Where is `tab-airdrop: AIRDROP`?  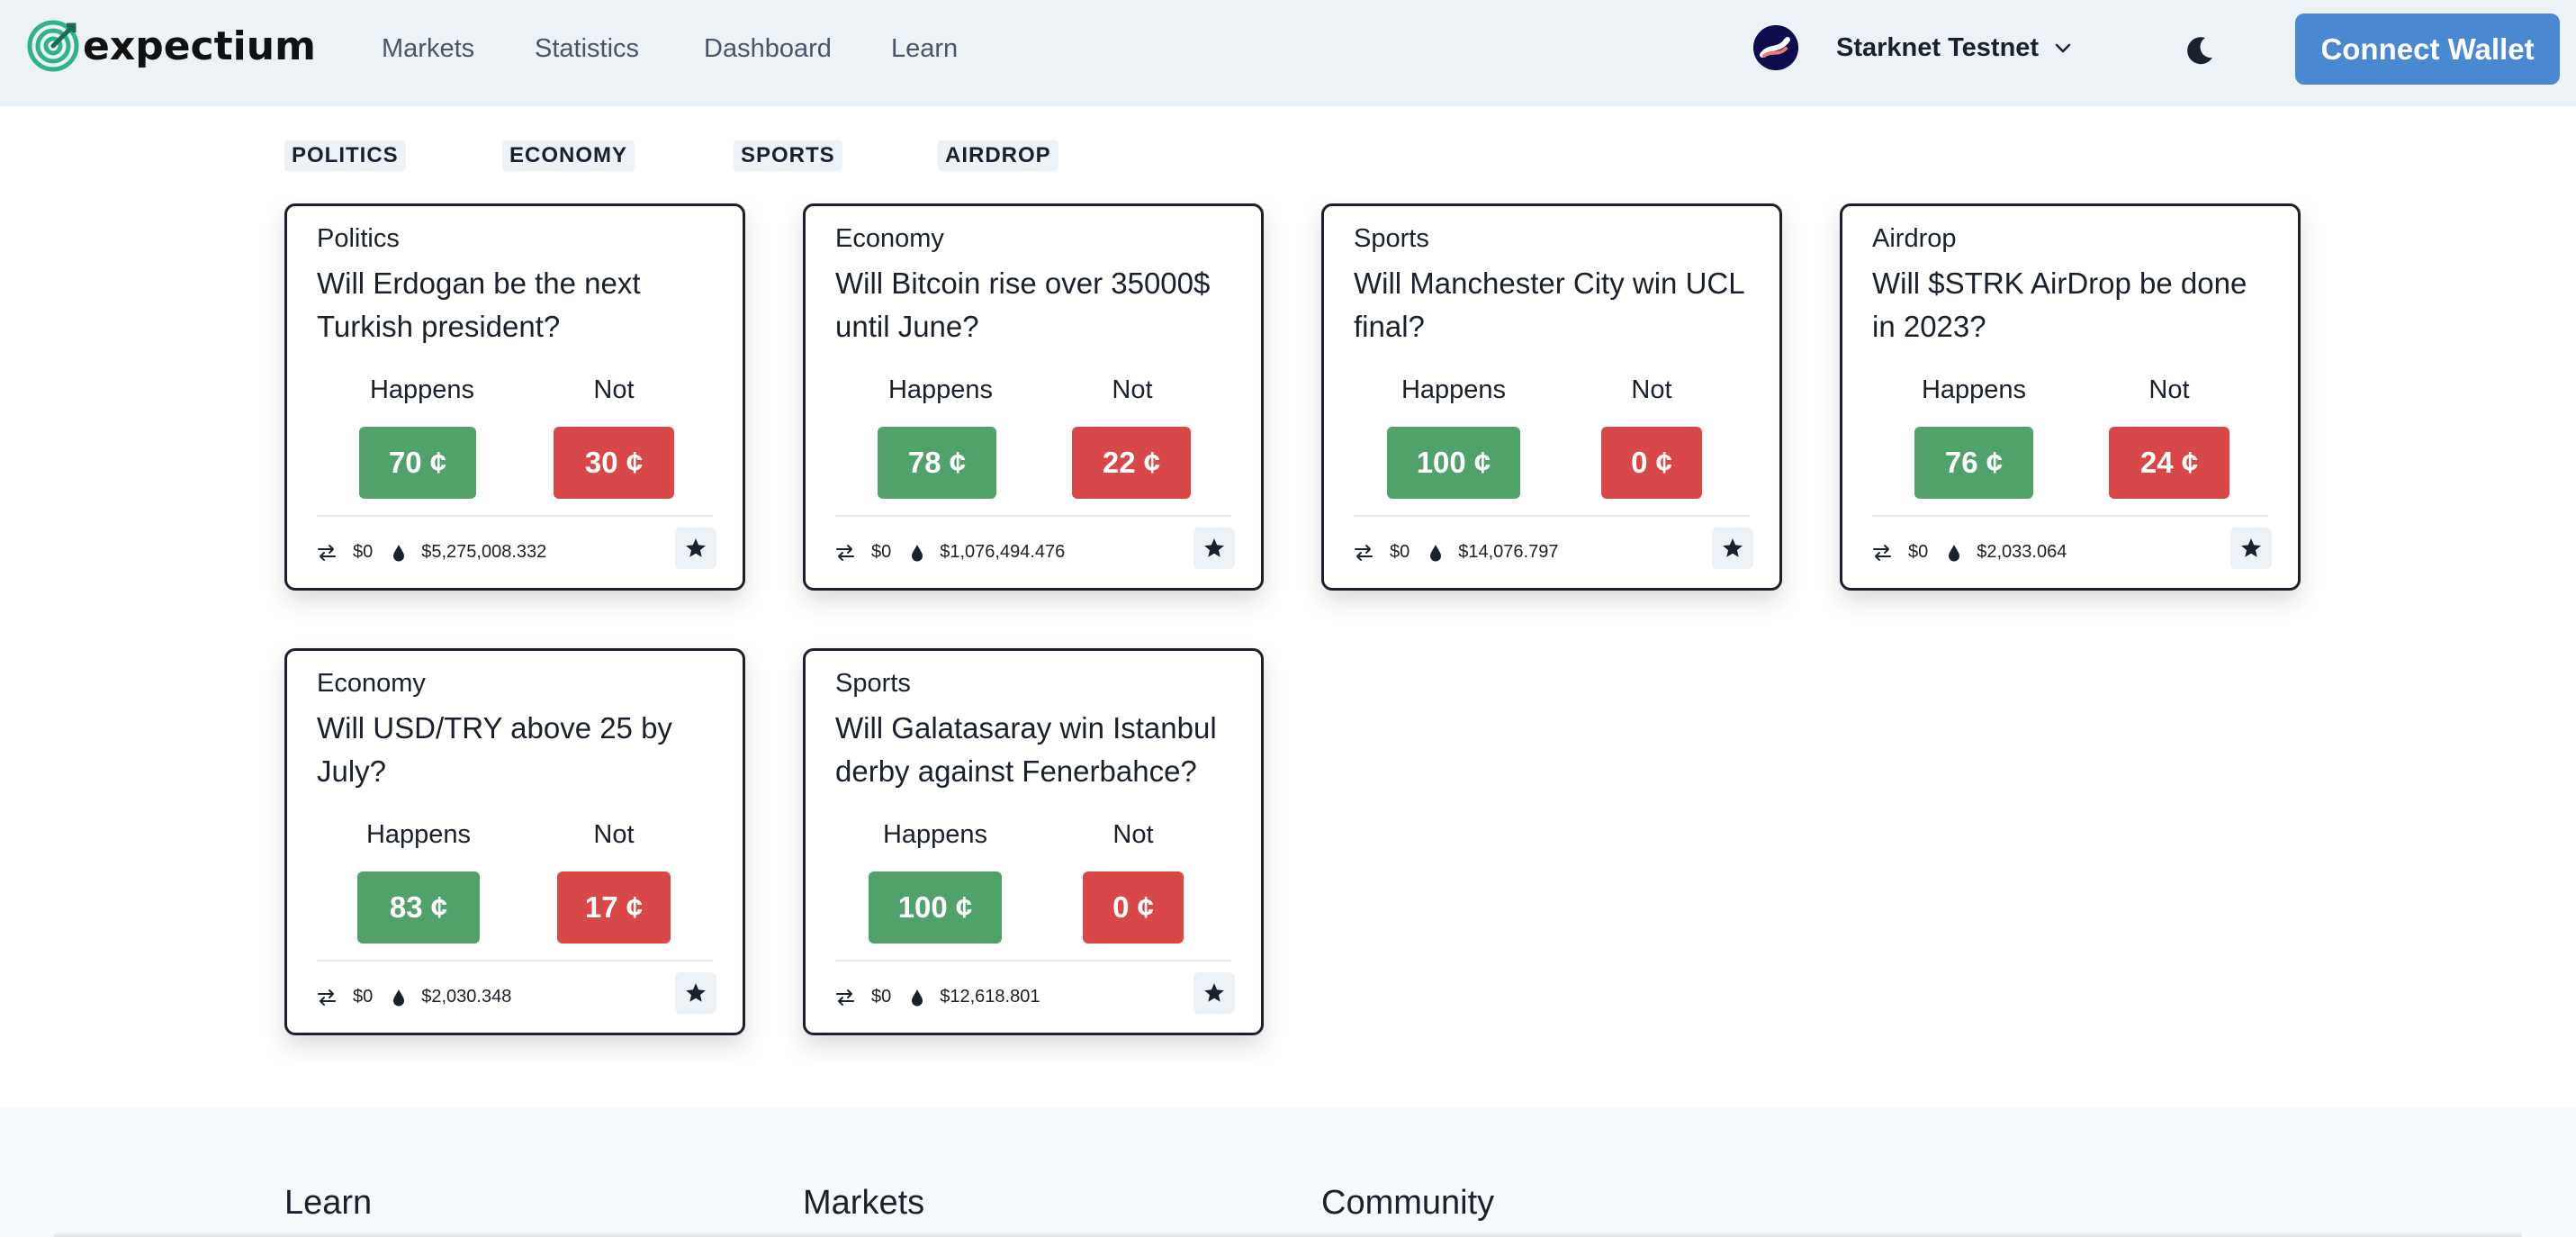 tab-airdrop: AIRDROP is located at coordinates (998, 155).